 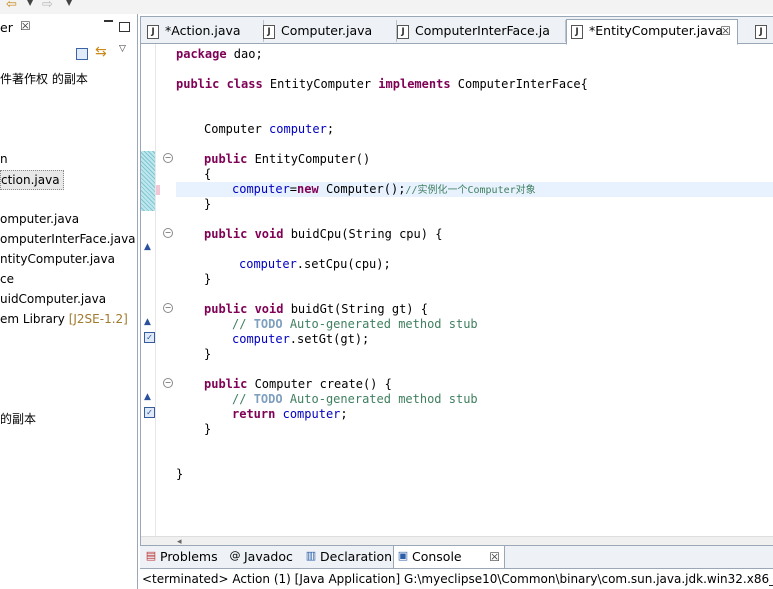 I want to click on package-explorer-title: er, so click(x=6, y=27).